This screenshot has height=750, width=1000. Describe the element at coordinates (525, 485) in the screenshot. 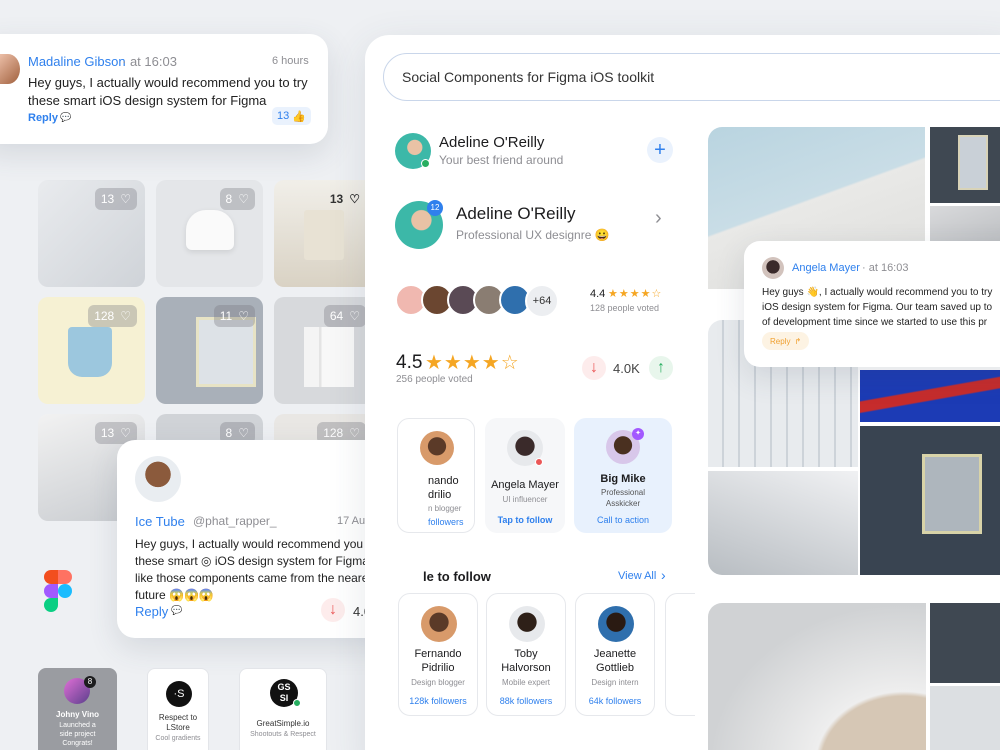

I see `follow-name: Angela Mayer` at that location.